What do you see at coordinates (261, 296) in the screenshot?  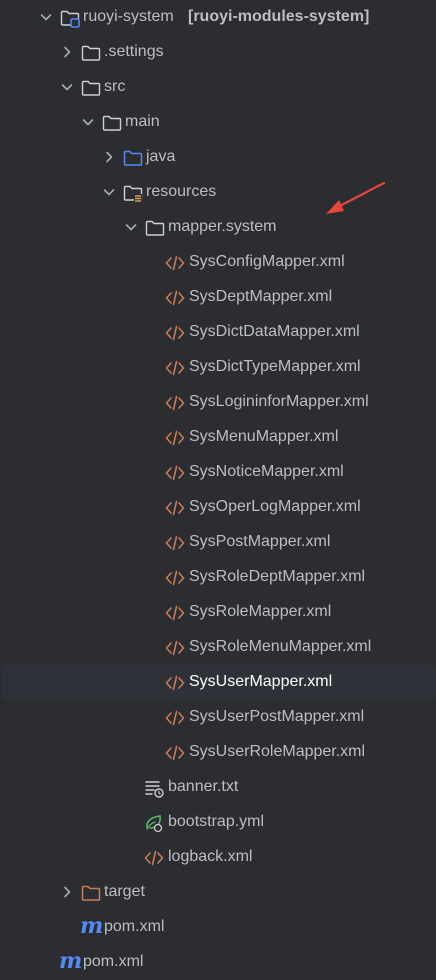 I see `file-label: SysDeptMapper.xml` at bounding box center [261, 296].